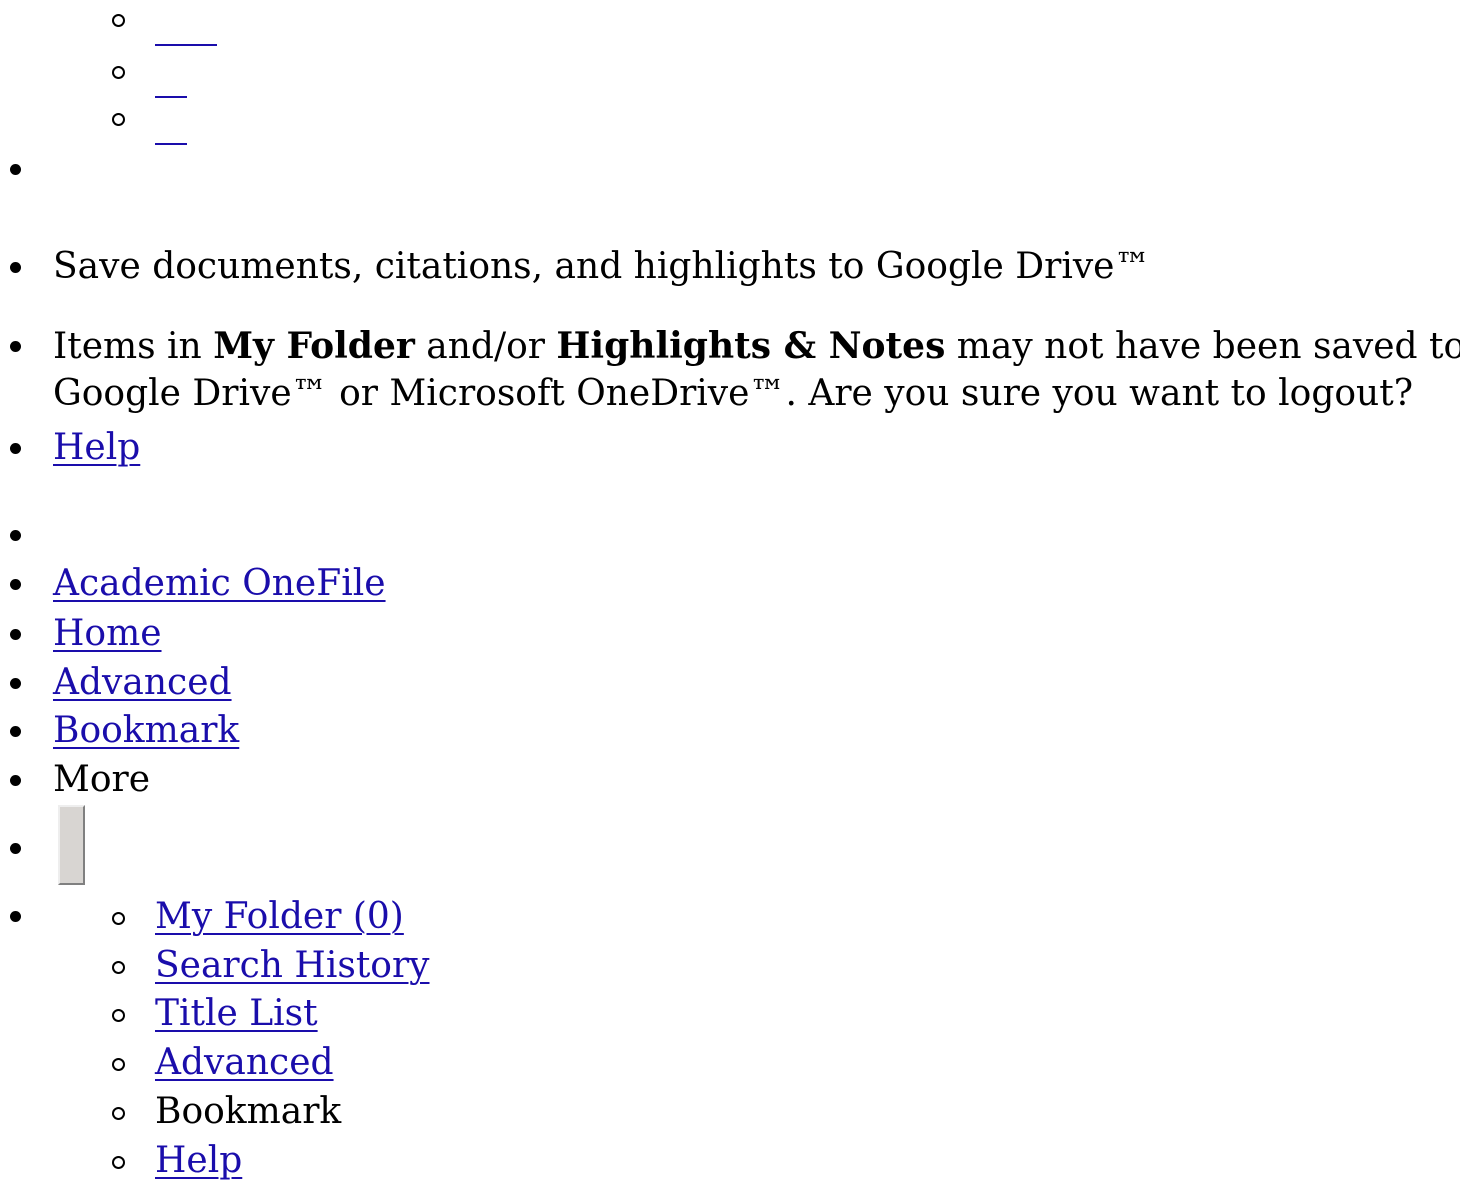 The width and height of the screenshot is (1460, 1185). I want to click on search-history-link: Search History, so click(292, 965).